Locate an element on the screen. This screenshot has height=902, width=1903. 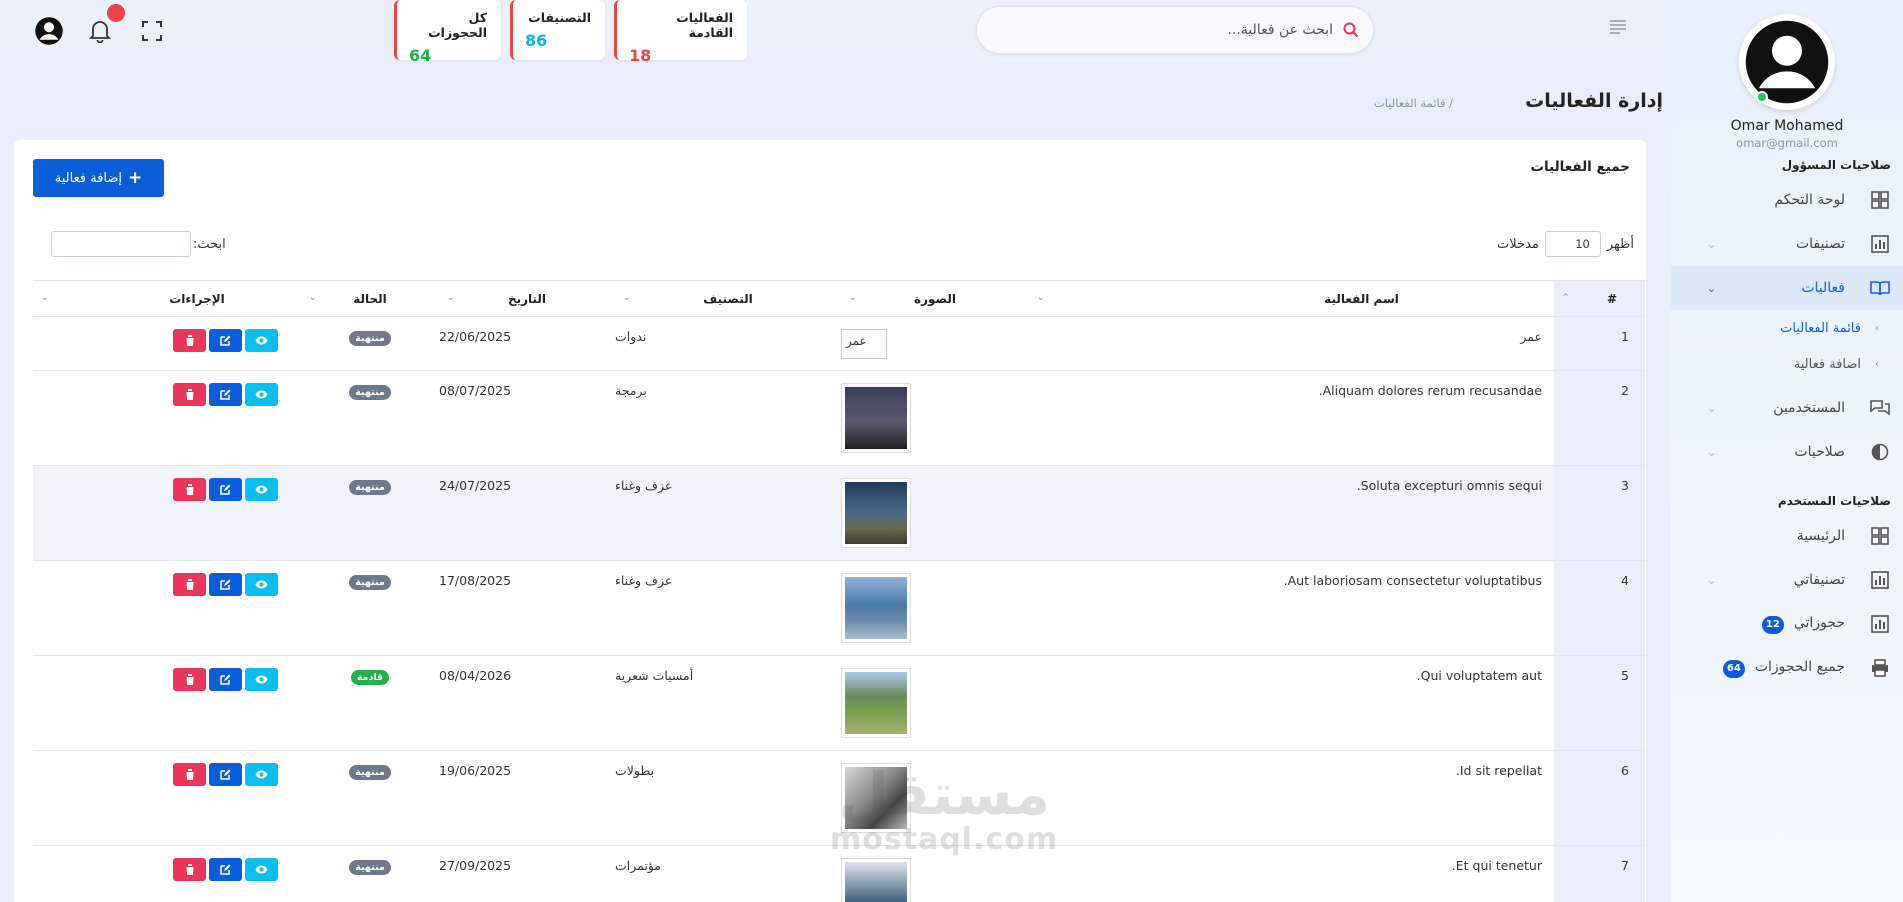
sidebar-item-dashboard: لوحة التحكم is located at coordinates (1787, 200).